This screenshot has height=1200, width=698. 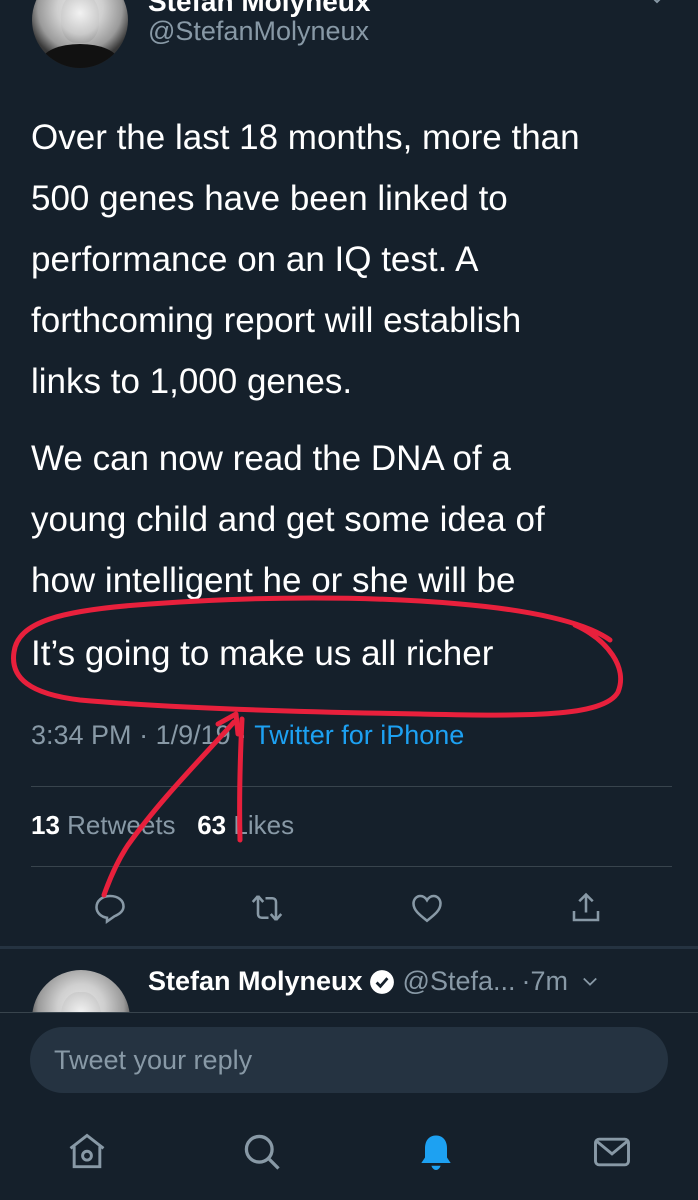 I want to click on retweets-stat: 13 Retweets, so click(x=103, y=825).